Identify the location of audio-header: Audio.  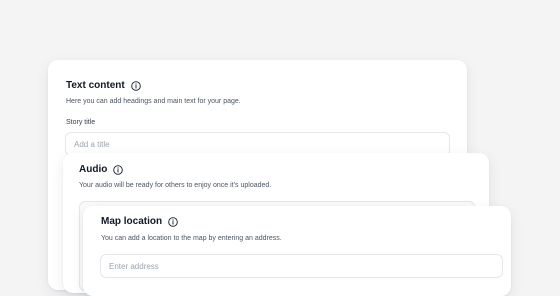
(101, 170).